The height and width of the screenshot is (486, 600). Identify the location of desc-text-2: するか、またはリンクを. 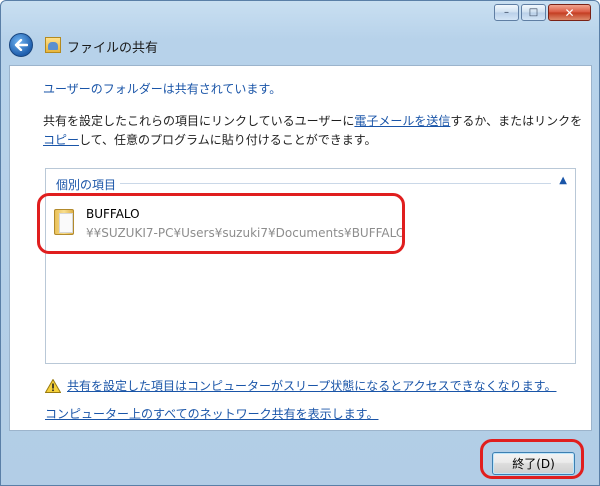
(516, 121).